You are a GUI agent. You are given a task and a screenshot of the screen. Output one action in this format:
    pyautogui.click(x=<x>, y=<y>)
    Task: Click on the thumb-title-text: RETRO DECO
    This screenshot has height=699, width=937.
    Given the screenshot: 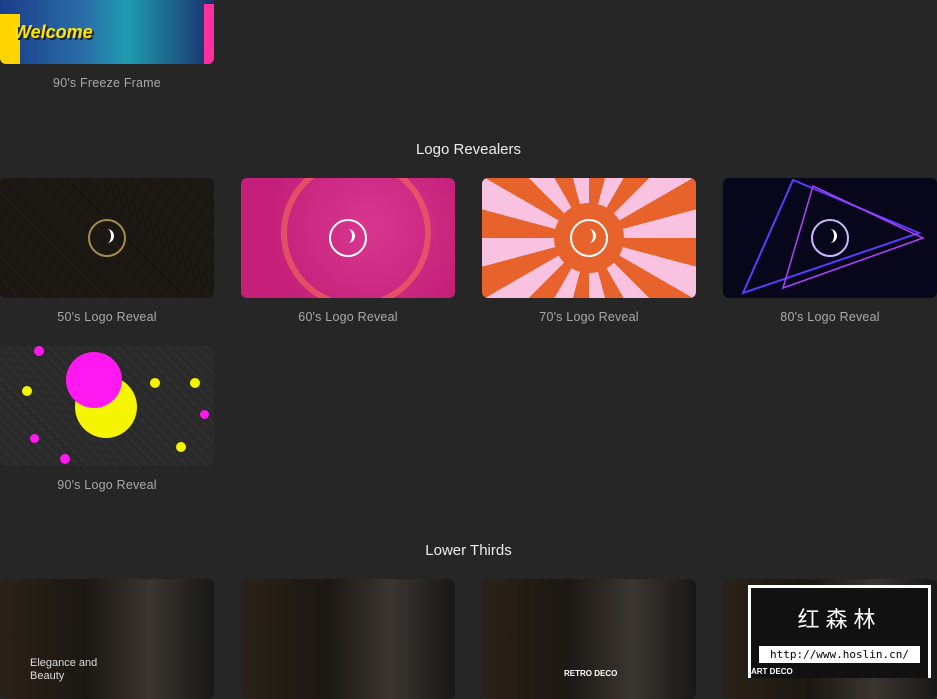 What is the action you would take?
    pyautogui.click(x=591, y=673)
    